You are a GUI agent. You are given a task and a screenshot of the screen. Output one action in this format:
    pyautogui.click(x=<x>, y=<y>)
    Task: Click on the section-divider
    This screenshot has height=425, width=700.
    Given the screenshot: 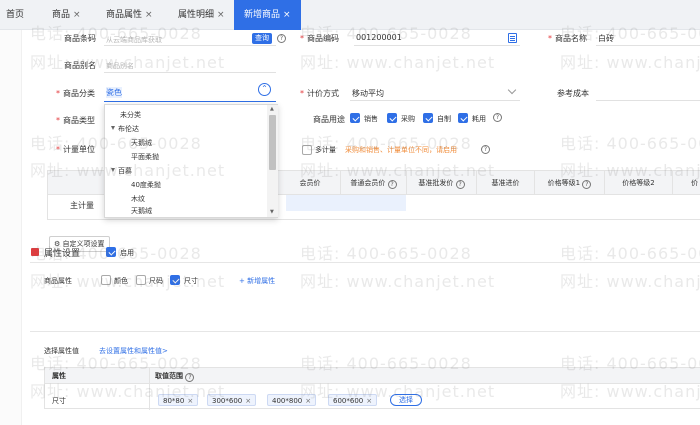 What is the action you would take?
    pyautogui.click(x=365, y=262)
    